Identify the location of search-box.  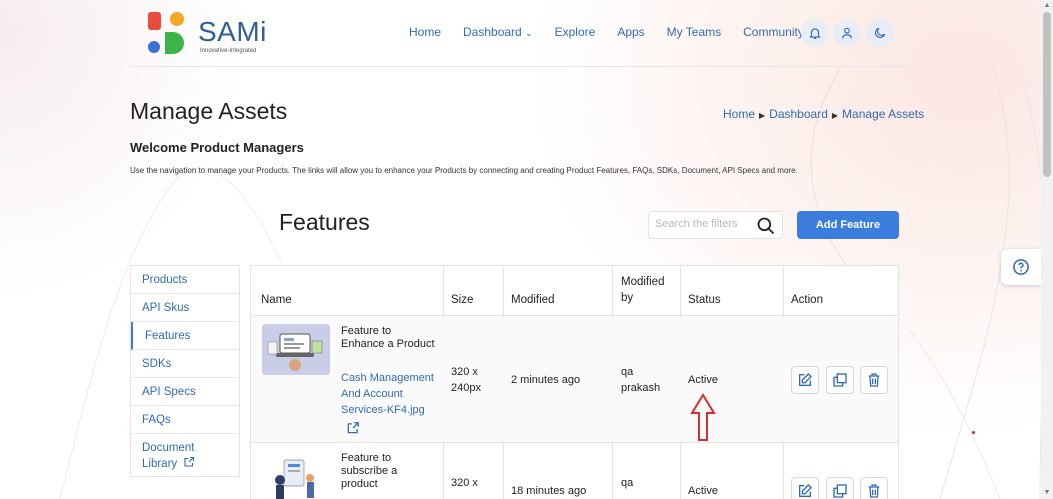
(715, 225).